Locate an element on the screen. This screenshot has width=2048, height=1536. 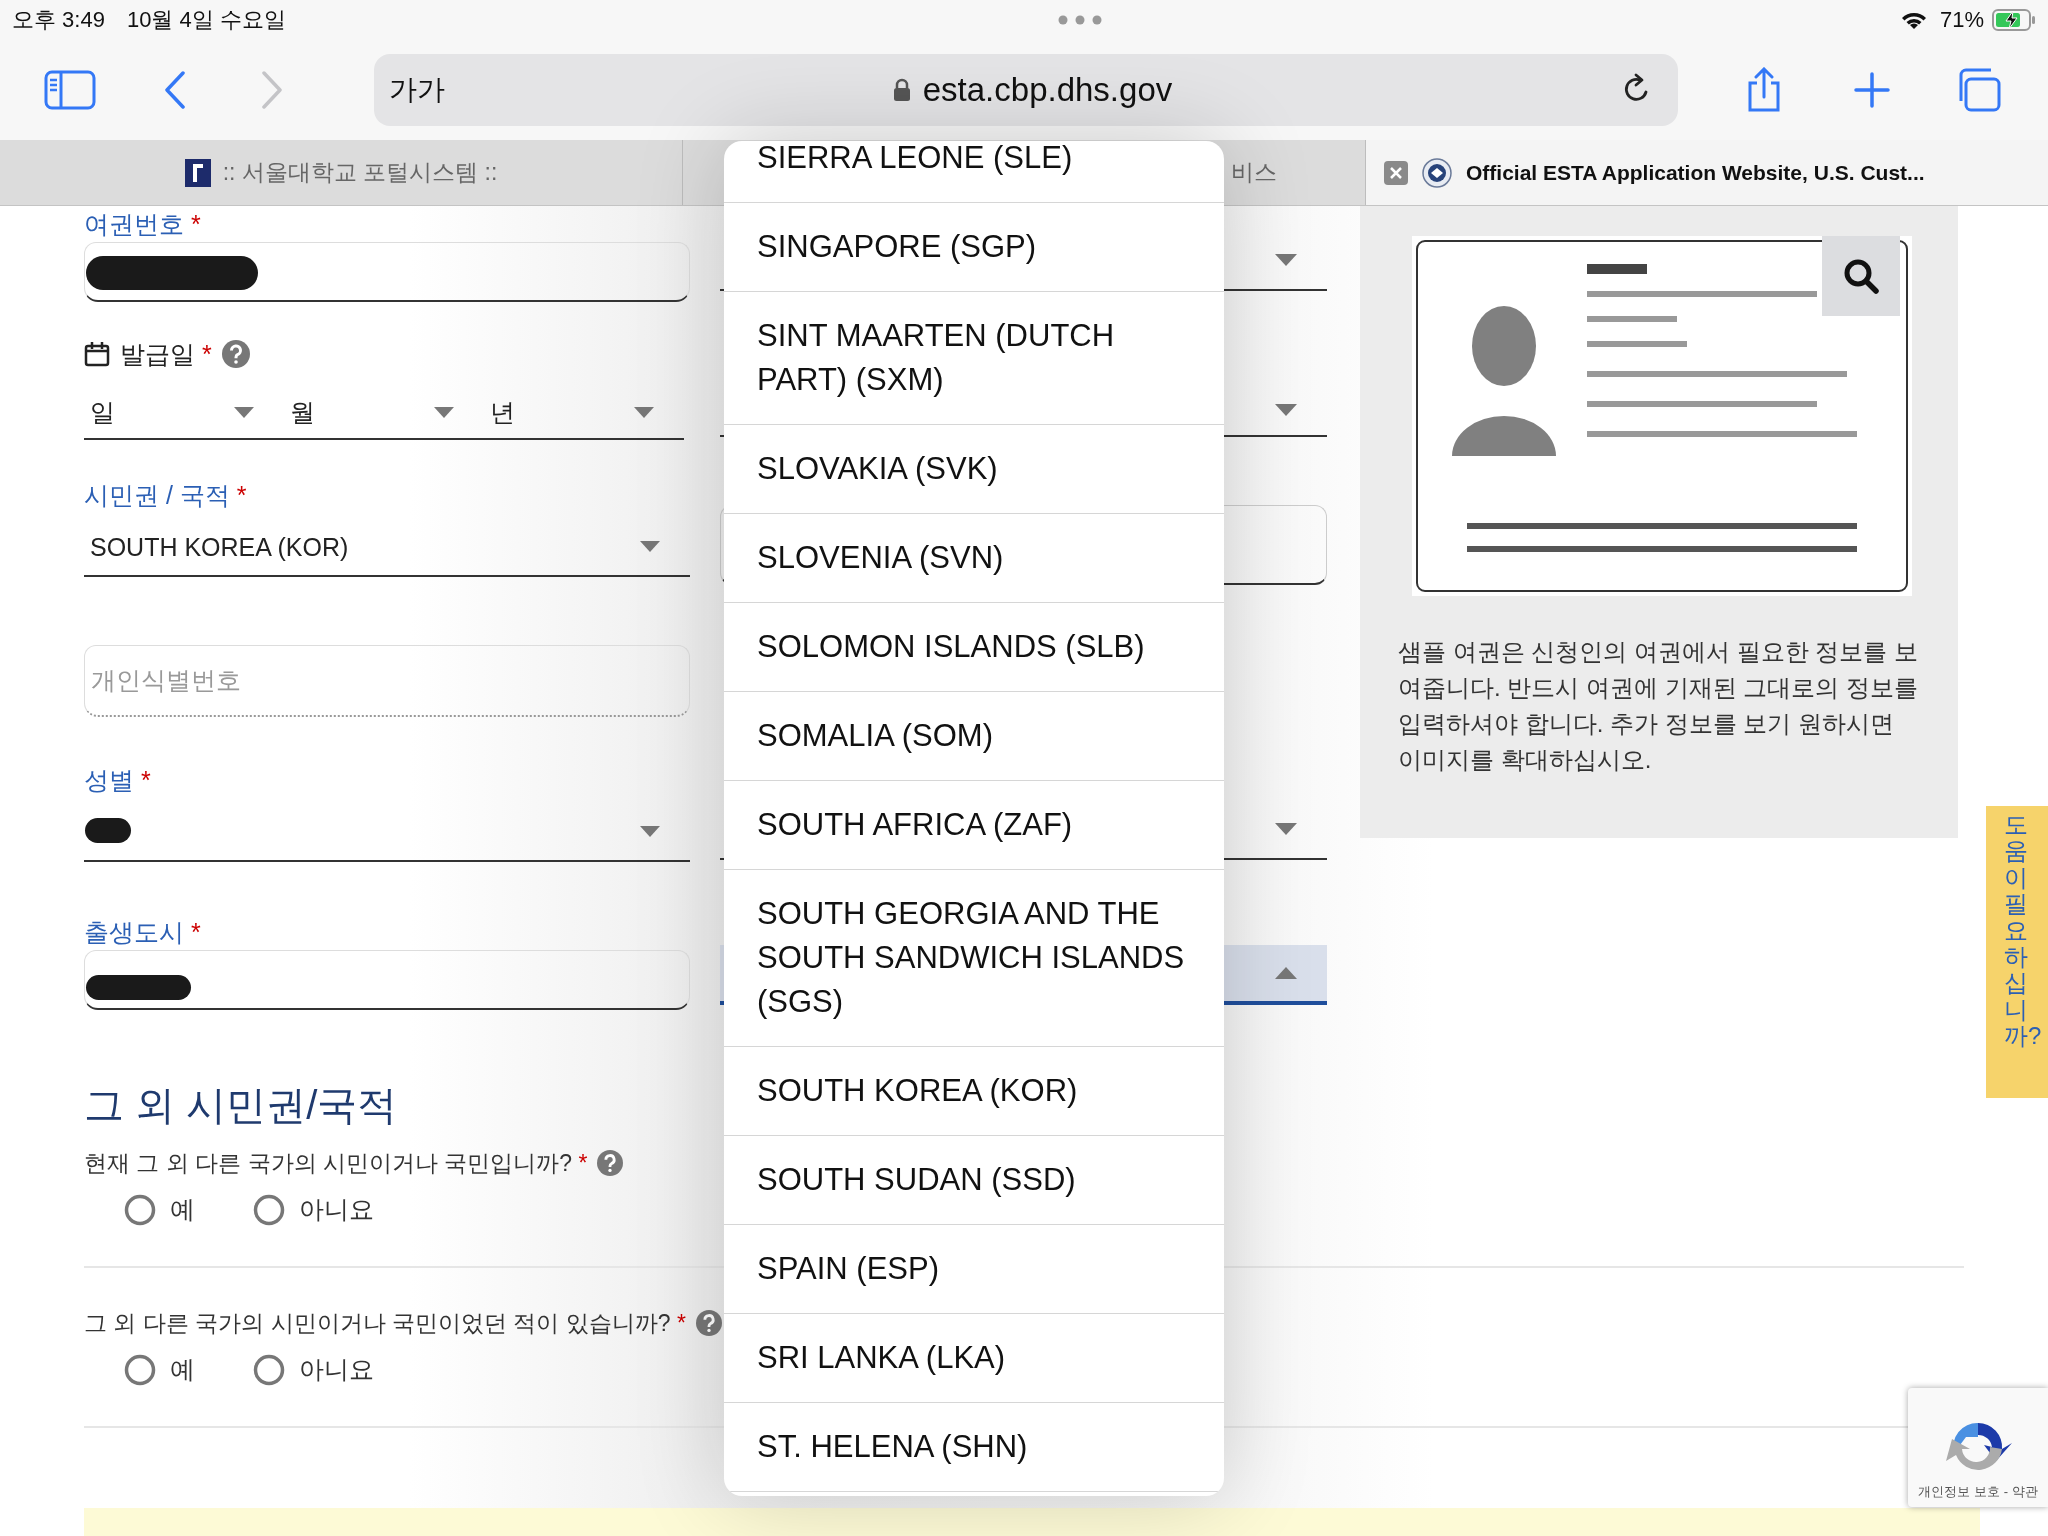
select-field: SOUTH KOREA (KOR) is located at coordinates (387, 548).